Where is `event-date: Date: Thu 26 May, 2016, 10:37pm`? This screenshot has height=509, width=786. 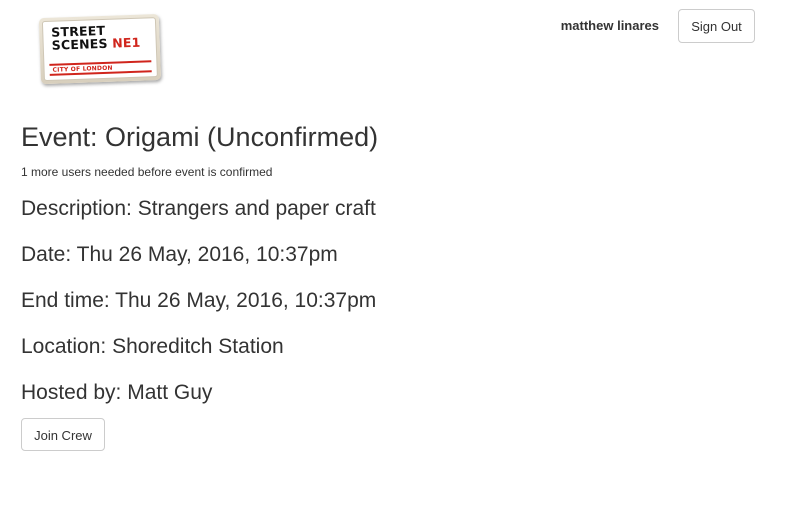 event-date: Date: Thu 26 May, 2016, 10:37pm is located at coordinates (179, 254).